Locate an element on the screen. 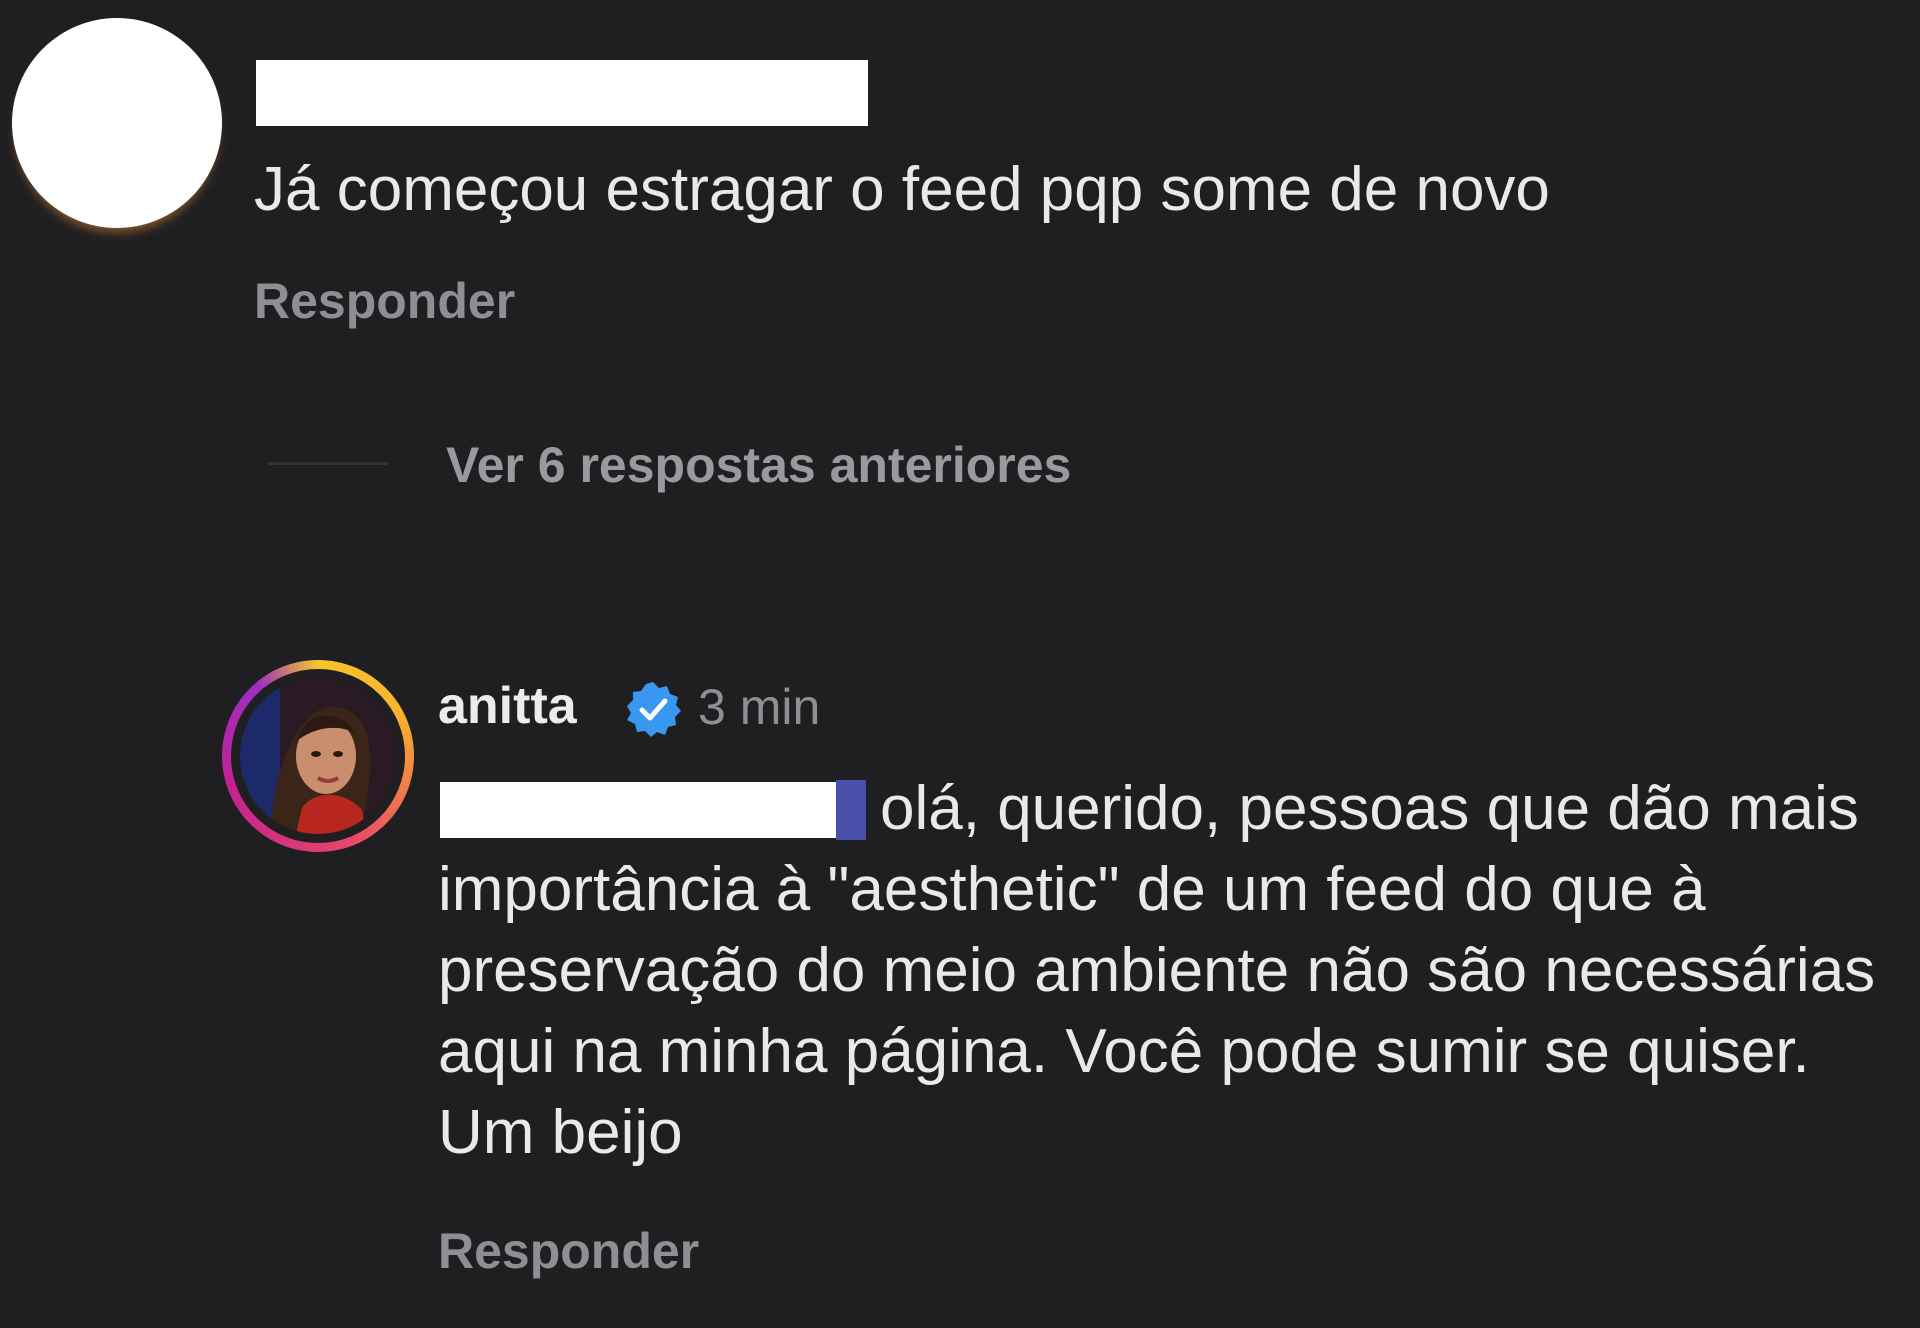  reply-button: Responder is located at coordinates (384, 301).